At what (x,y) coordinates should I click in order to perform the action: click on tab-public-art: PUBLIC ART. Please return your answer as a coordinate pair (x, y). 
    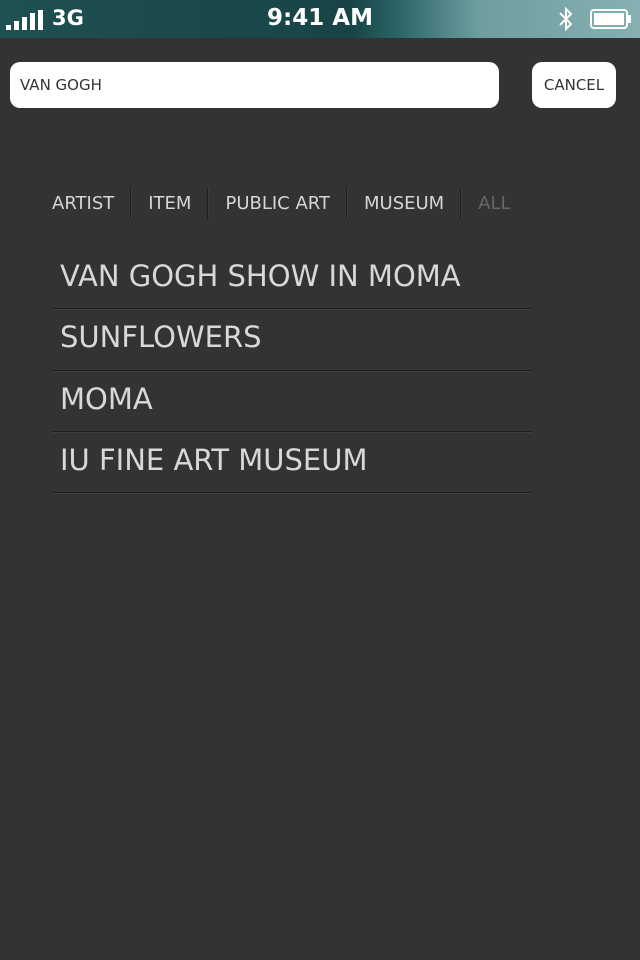
    Looking at the image, I should click on (277, 203).